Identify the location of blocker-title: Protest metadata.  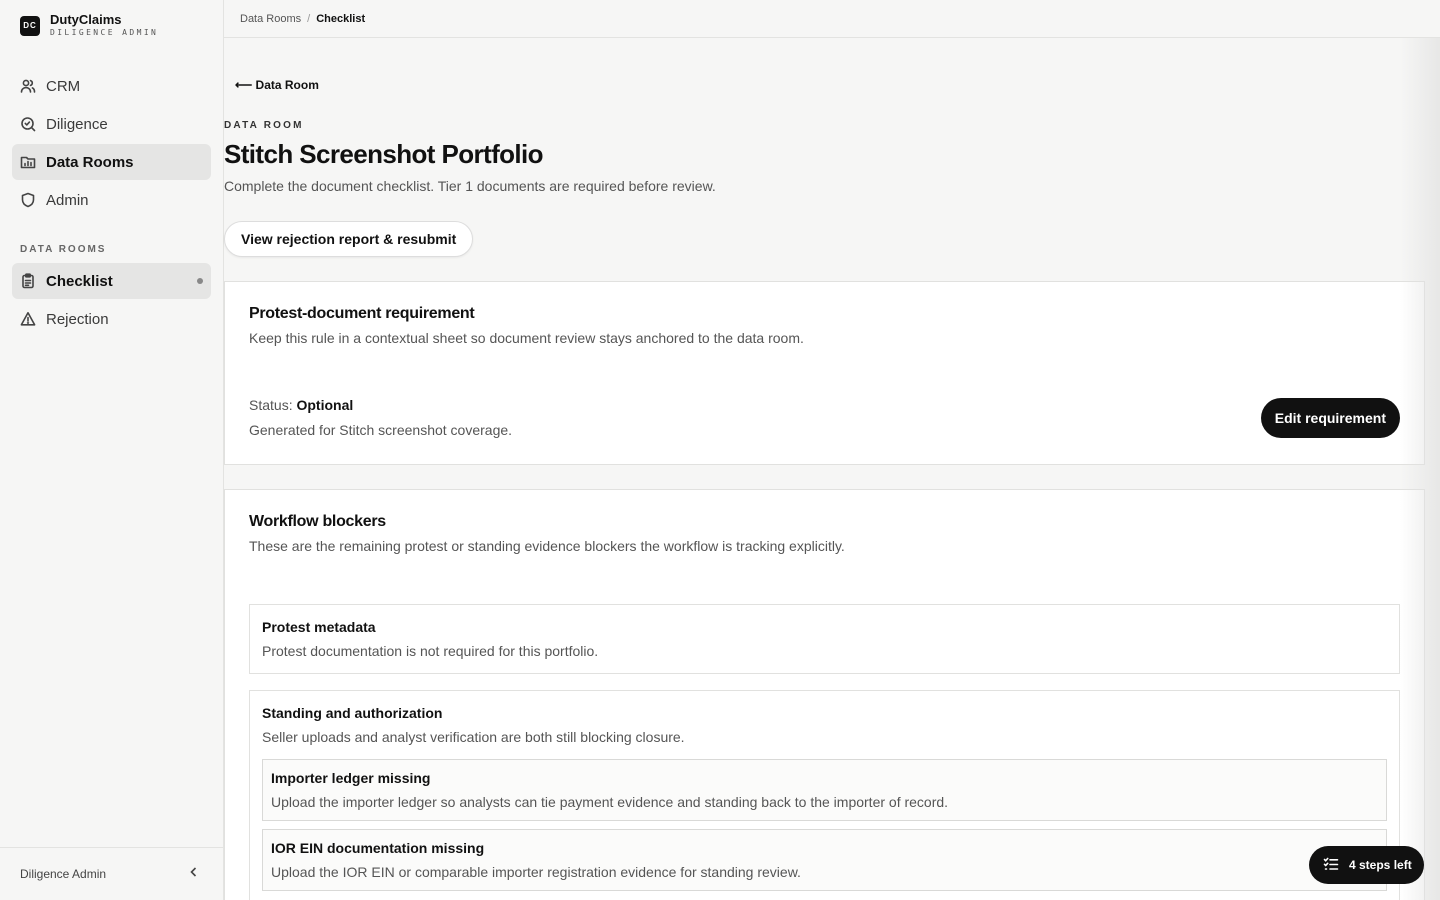
(319, 627).